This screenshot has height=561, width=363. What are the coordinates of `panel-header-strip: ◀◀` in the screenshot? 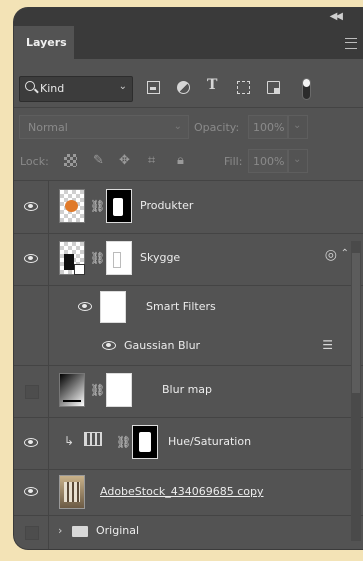 It's located at (188, 17).